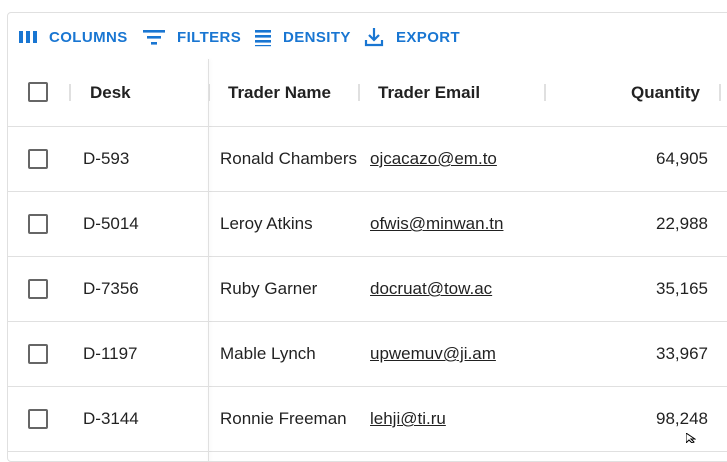 The height and width of the screenshot is (462, 727). I want to click on quantity-cell: 64,905, so click(682, 158).